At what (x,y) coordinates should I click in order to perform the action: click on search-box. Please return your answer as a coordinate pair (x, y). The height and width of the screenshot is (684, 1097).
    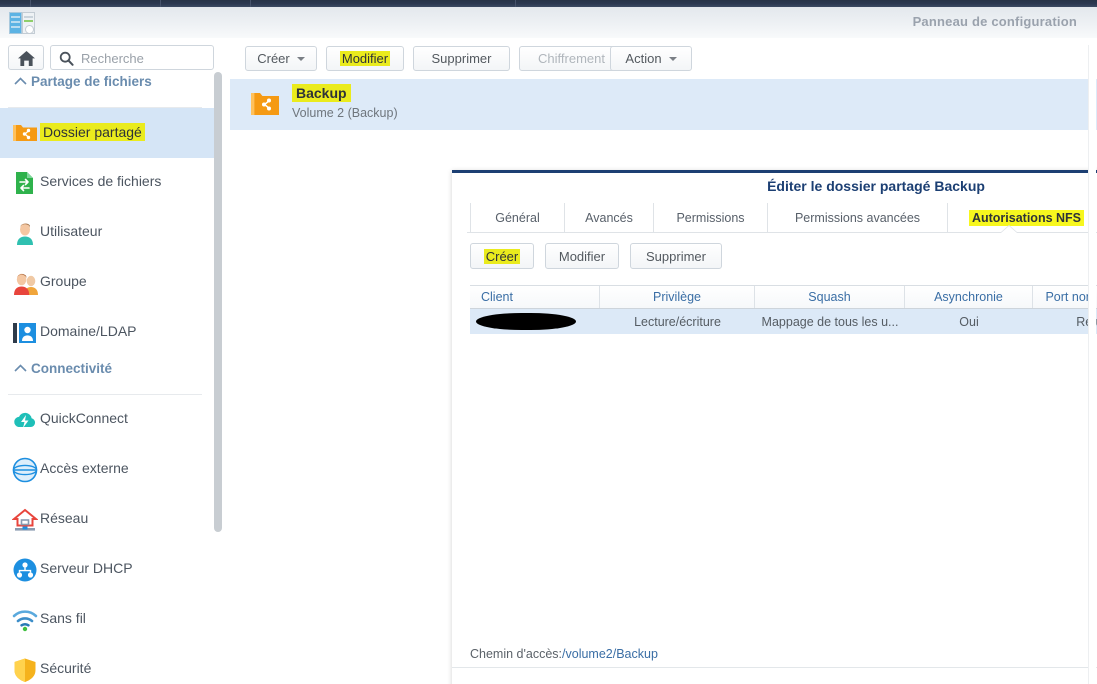
    Looking at the image, I should click on (132, 57).